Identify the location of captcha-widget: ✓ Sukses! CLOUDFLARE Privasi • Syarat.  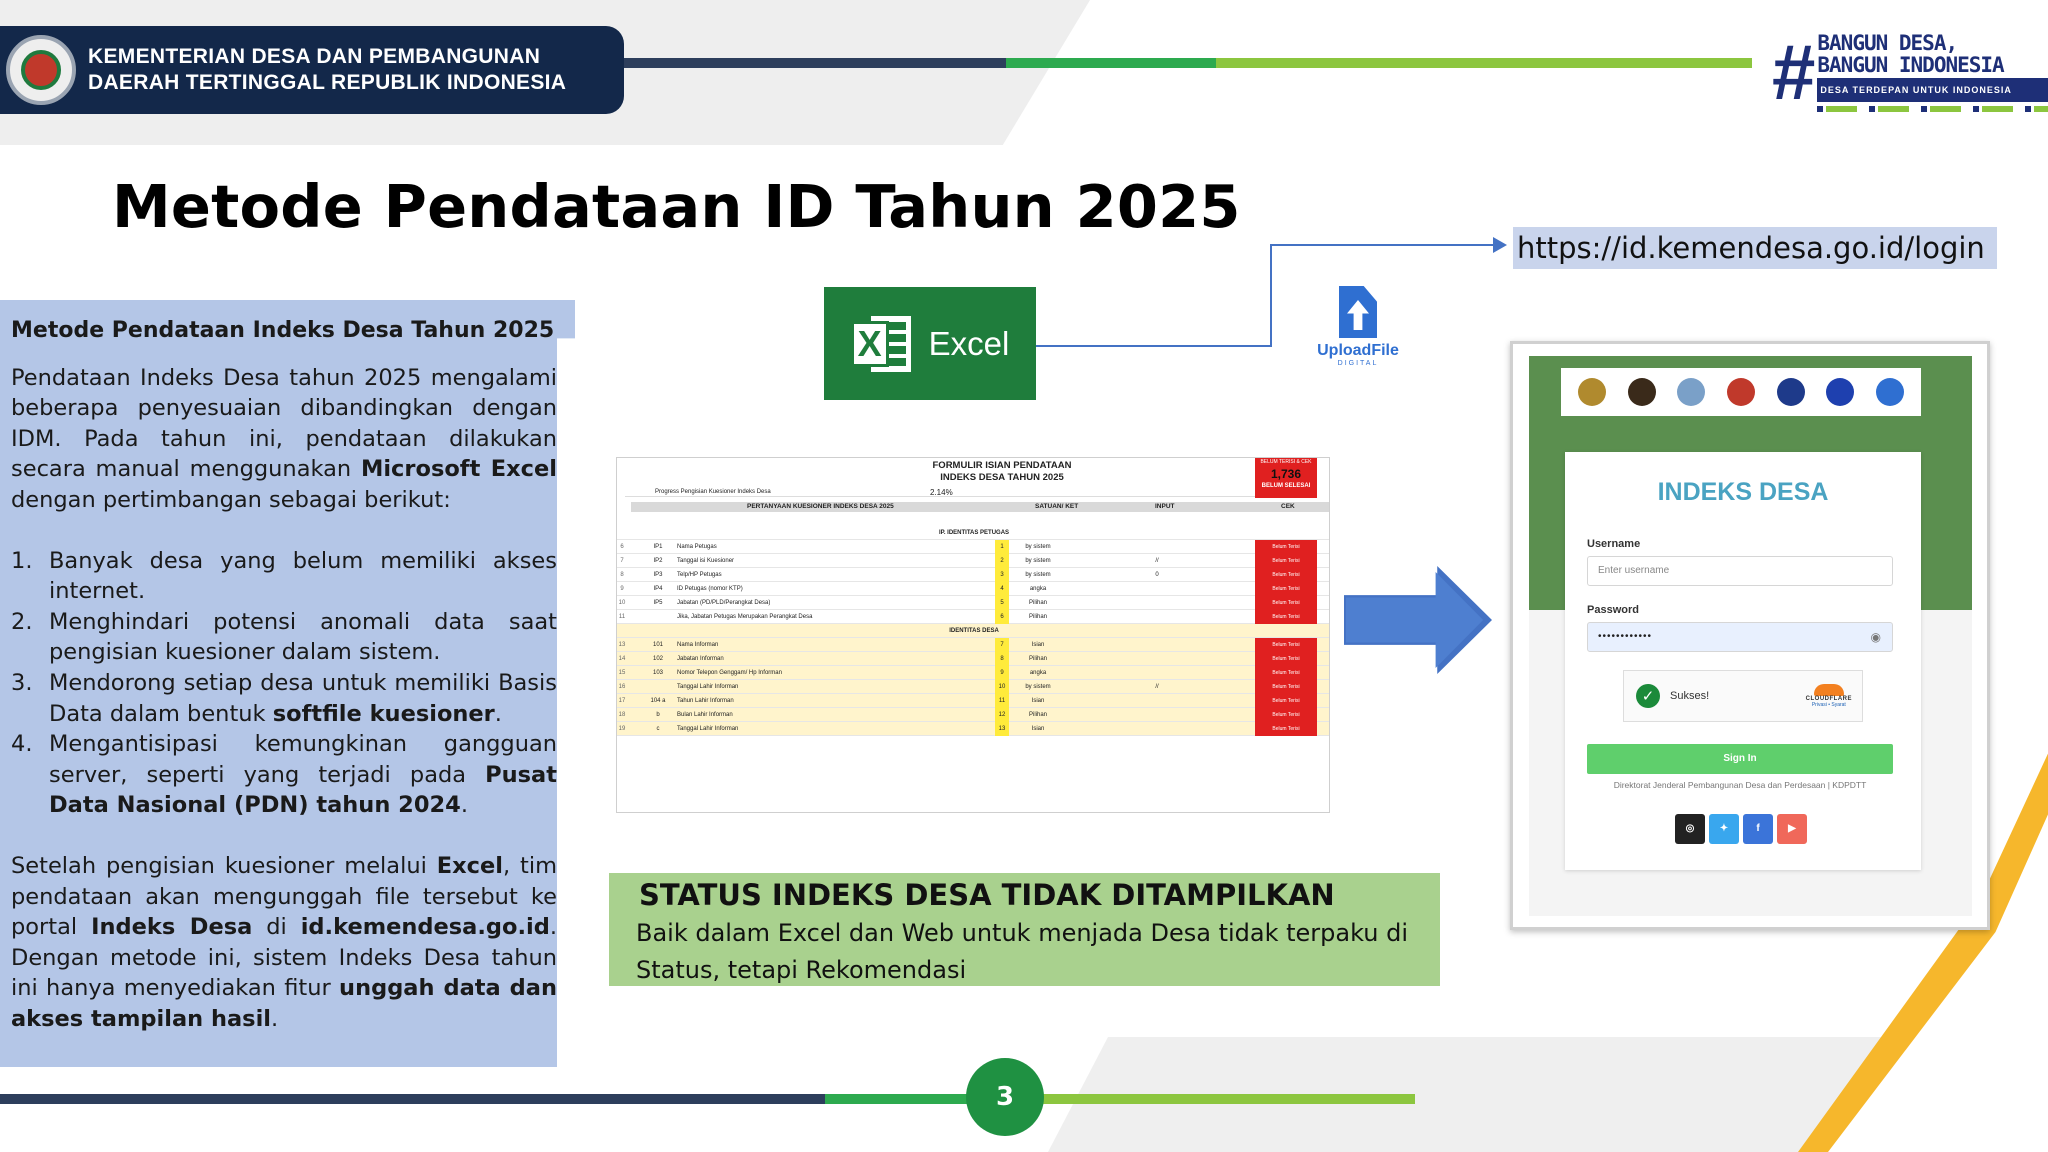
(1743, 696).